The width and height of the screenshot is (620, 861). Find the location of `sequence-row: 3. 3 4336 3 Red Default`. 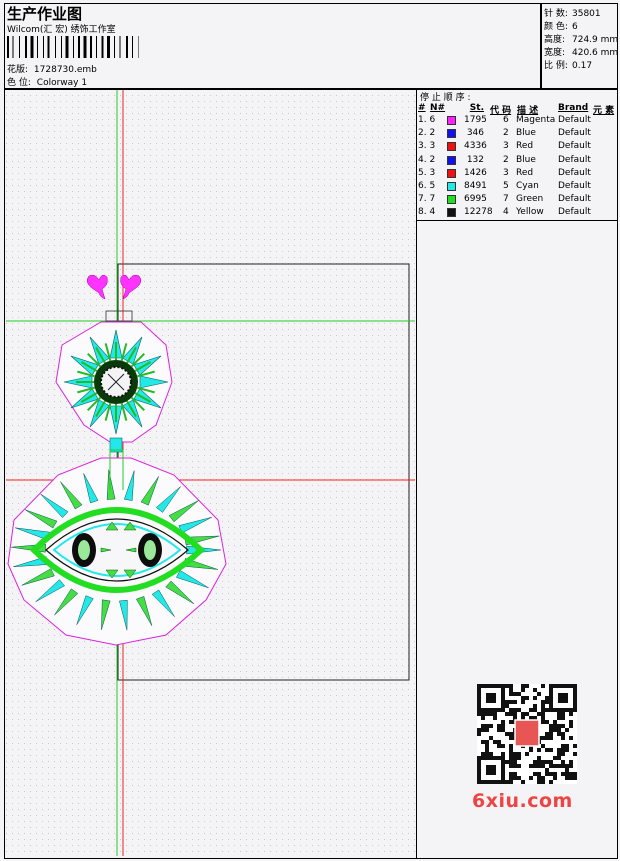

sequence-row: 3. 3 4336 3 Red Default is located at coordinates (518, 147).